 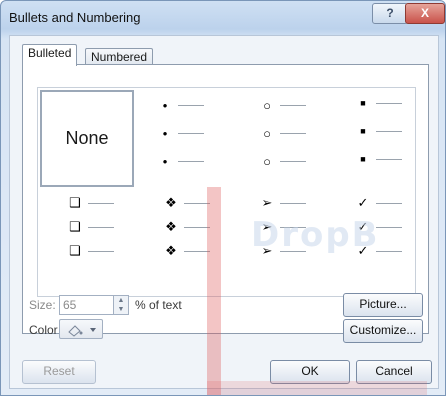 I want to click on tab-numbered: Numbered, so click(x=119, y=56).